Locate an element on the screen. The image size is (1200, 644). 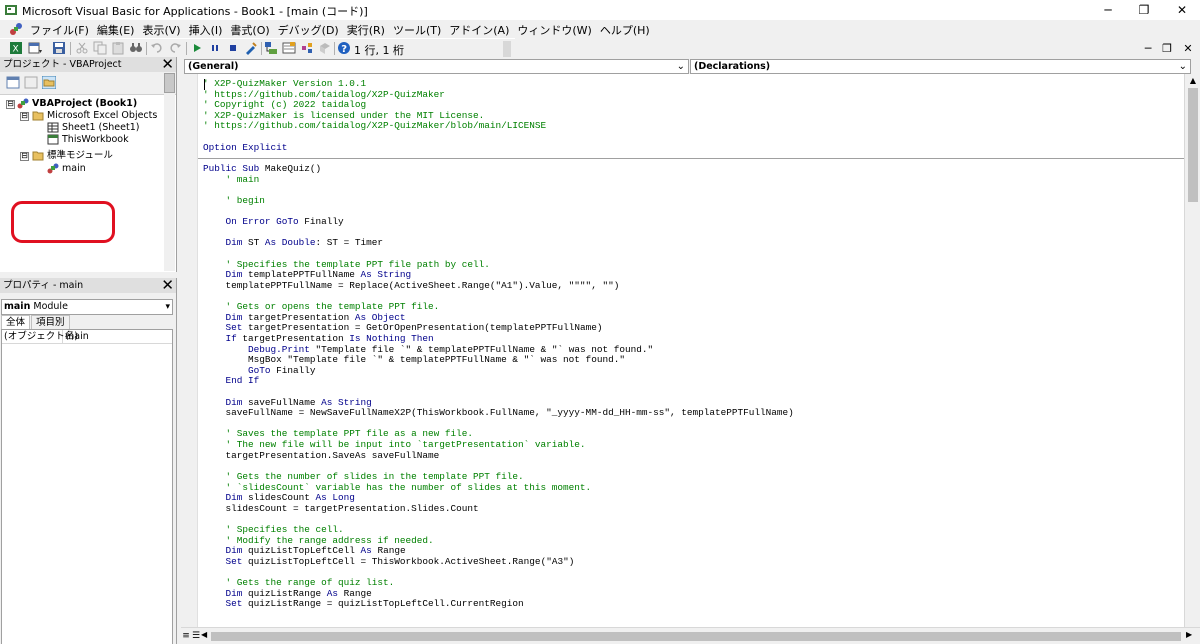
menu-item: 書式(O) is located at coordinates (249, 30).